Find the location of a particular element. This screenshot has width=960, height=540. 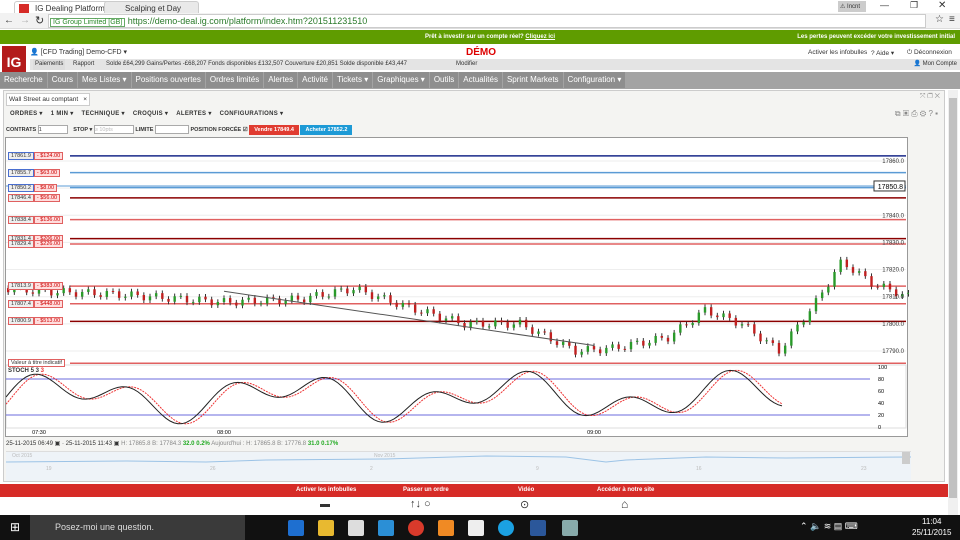

order-level-label: 17850.2- $8.00 is located at coordinates (33, 187).